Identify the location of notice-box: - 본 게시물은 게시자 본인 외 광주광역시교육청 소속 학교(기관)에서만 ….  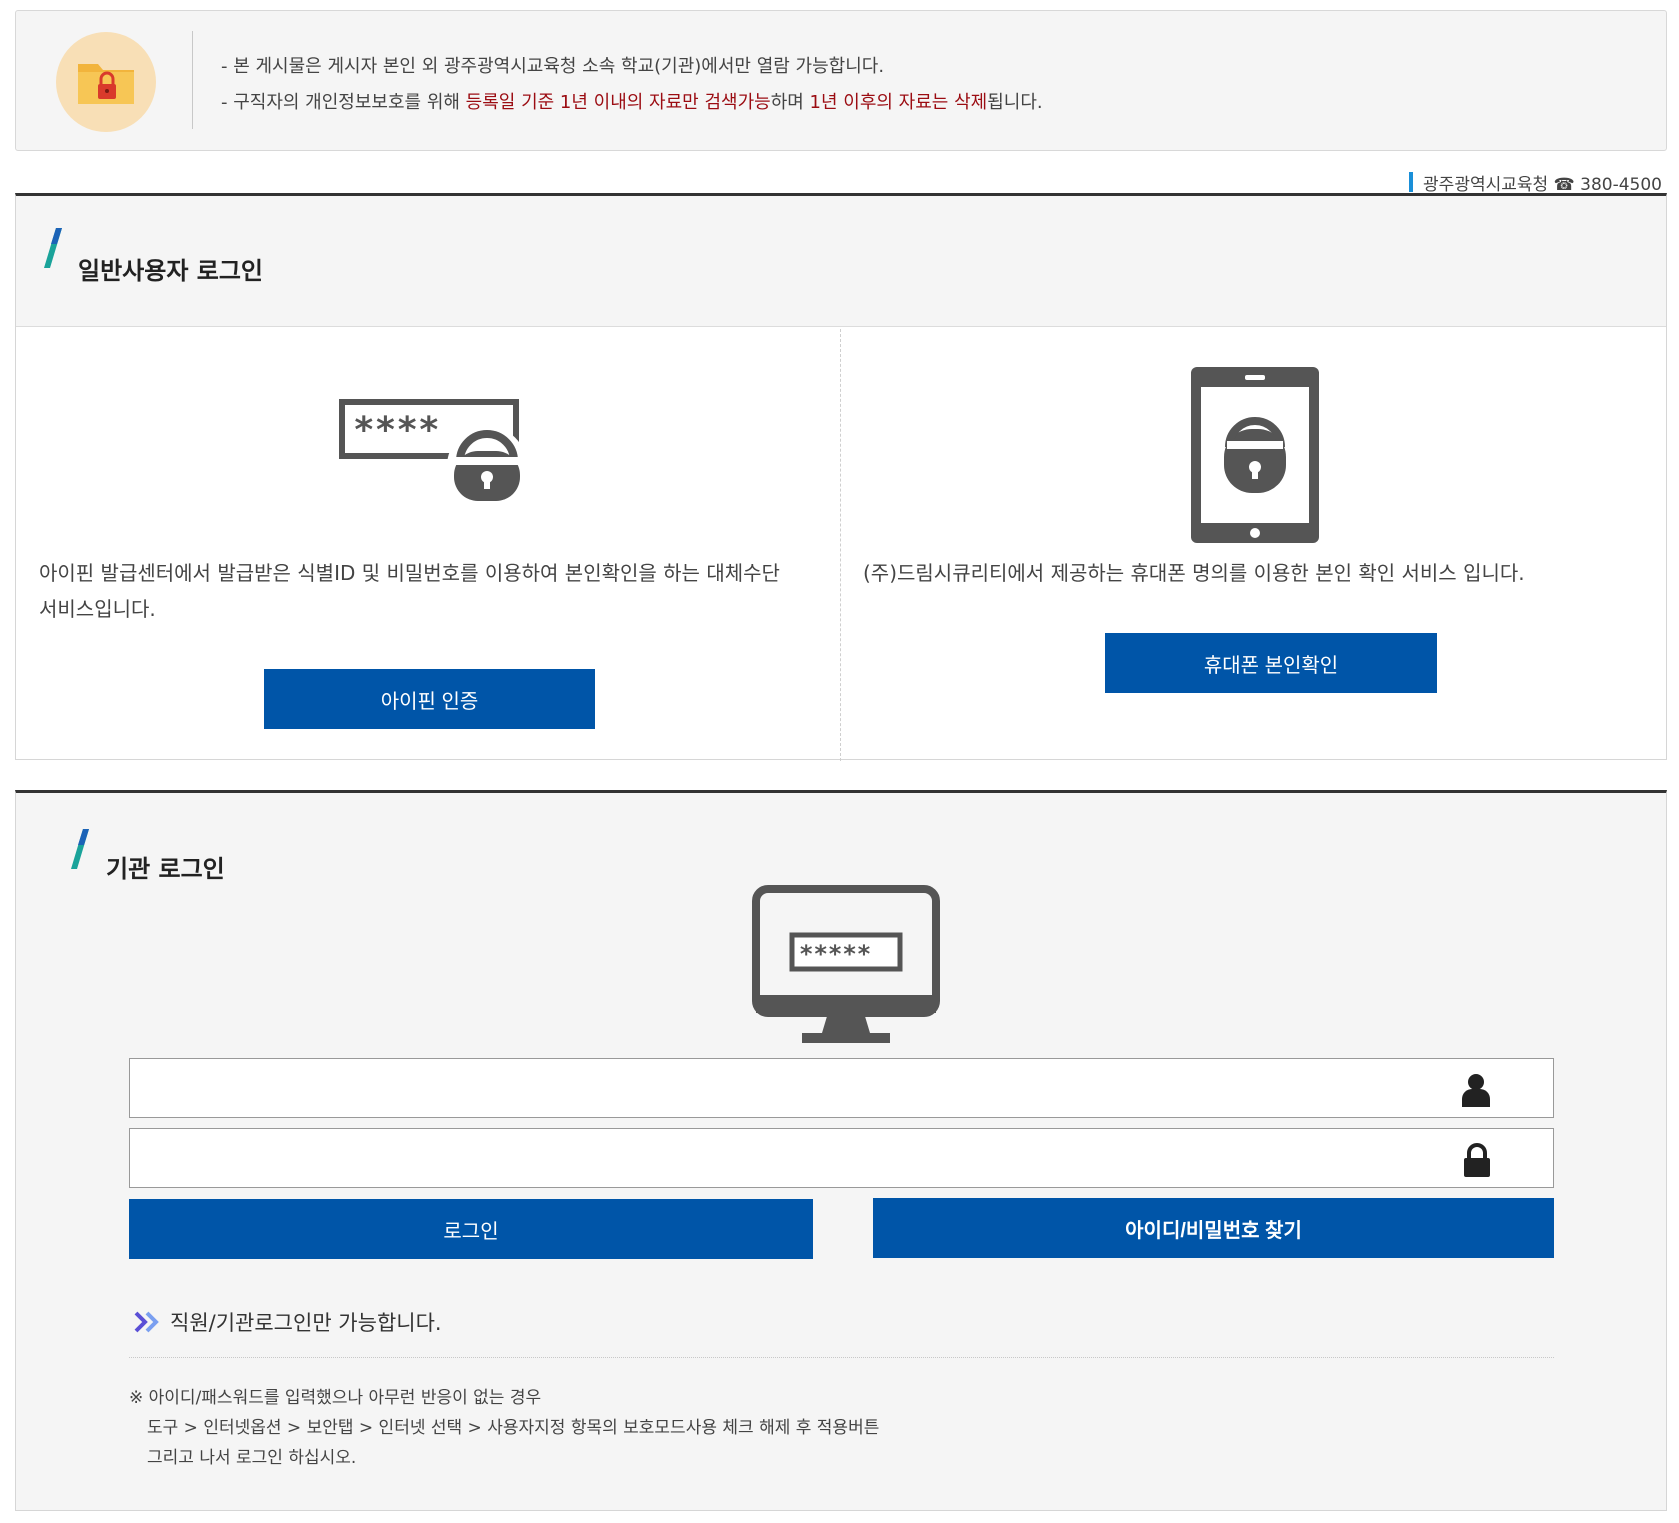
(841, 80).